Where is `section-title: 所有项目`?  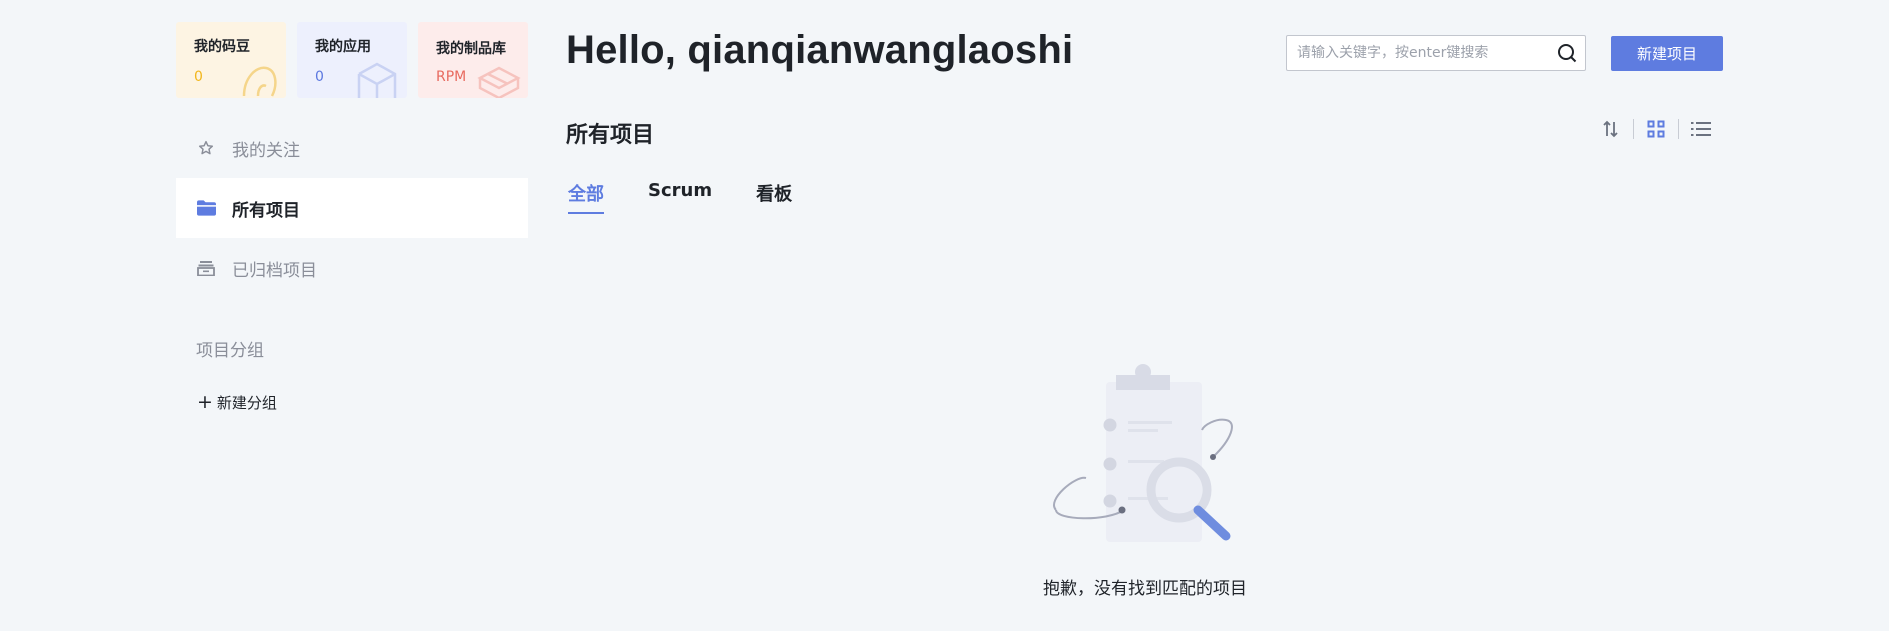
section-title: 所有项目 is located at coordinates (610, 135).